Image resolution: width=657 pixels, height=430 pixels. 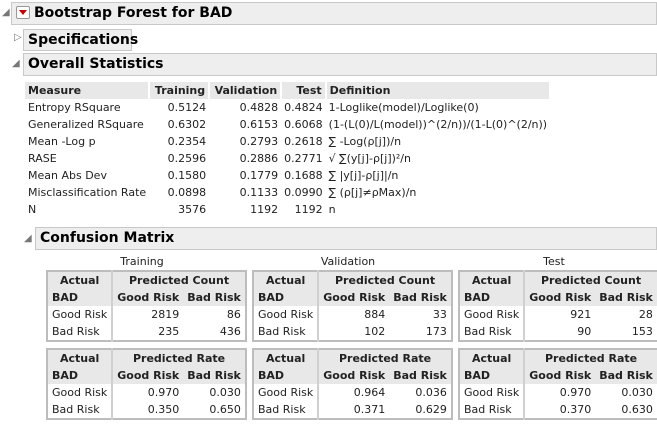 What do you see at coordinates (365, 141) in the screenshot?
I see `cell: ∑ -Log(ρ[j])/n` at bounding box center [365, 141].